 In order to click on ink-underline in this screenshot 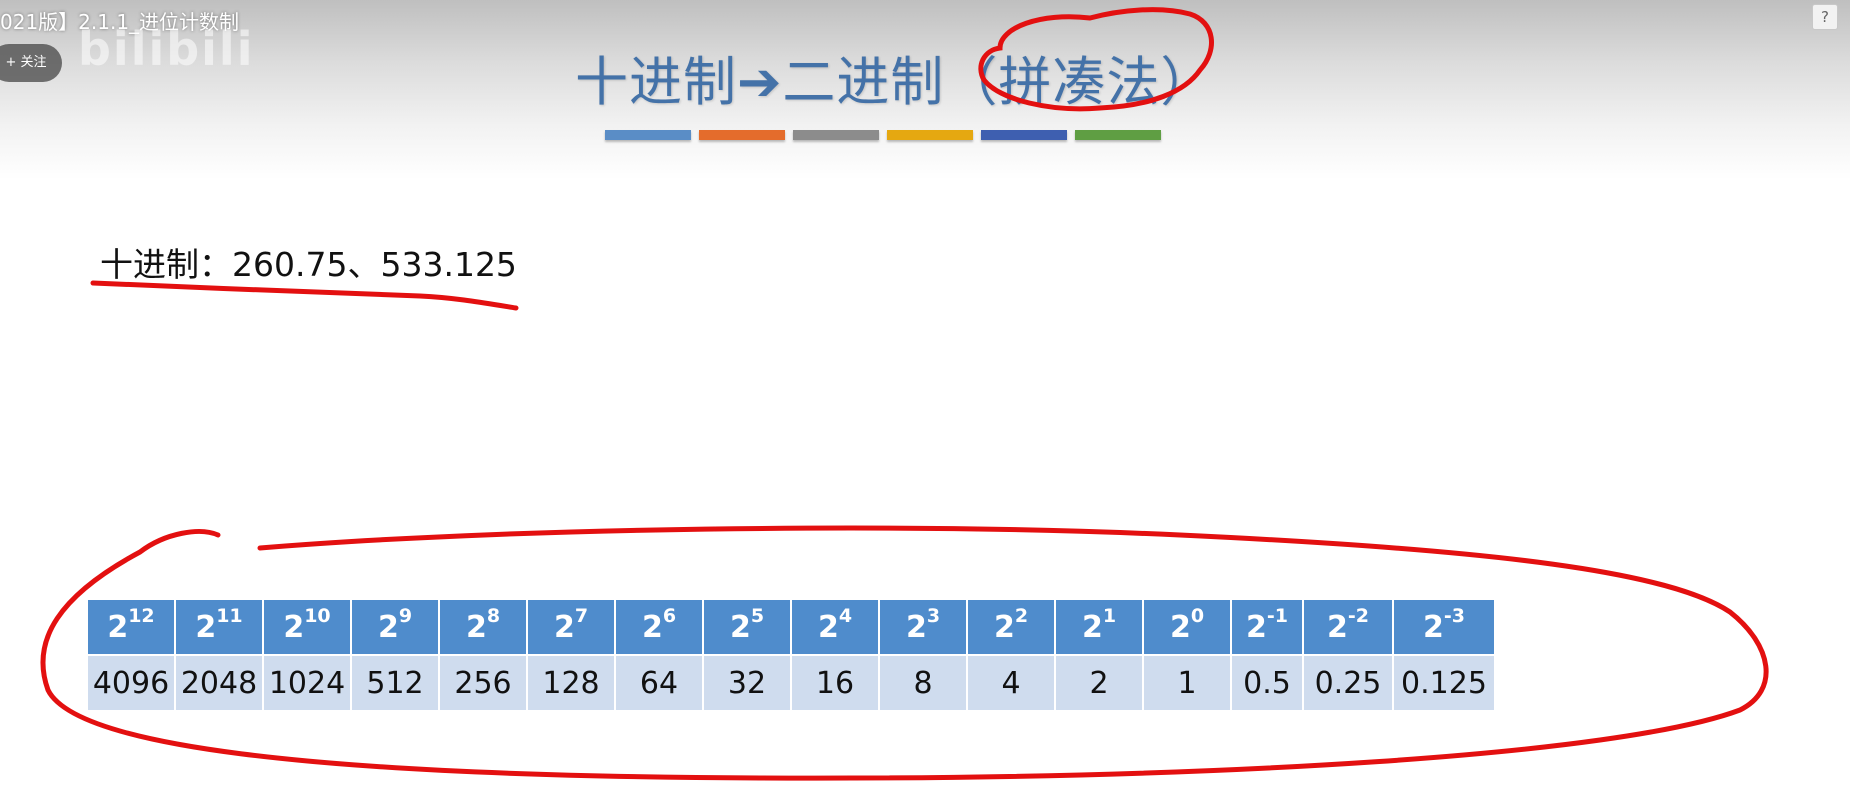, I will do `click(304, 295)`.